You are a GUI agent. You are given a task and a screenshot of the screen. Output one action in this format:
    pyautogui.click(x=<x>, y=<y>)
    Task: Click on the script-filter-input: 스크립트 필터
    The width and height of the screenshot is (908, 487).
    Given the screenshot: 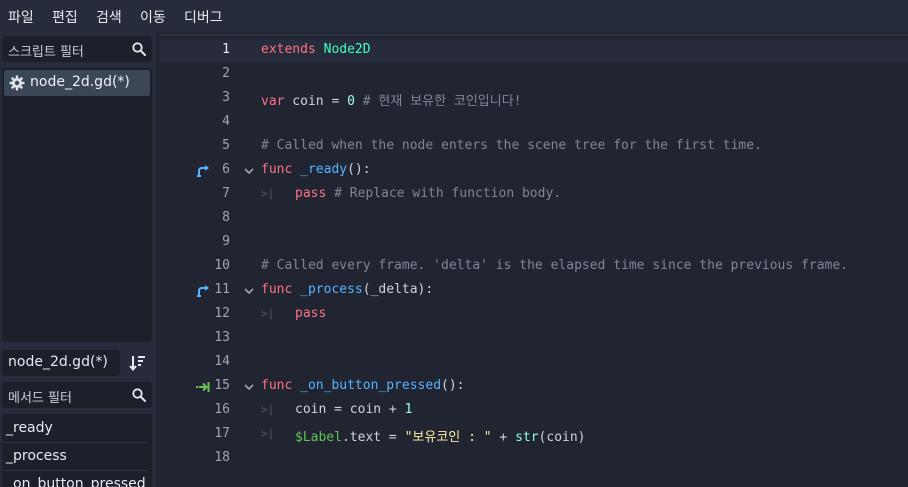 What is the action you would take?
    pyautogui.click(x=77, y=49)
    